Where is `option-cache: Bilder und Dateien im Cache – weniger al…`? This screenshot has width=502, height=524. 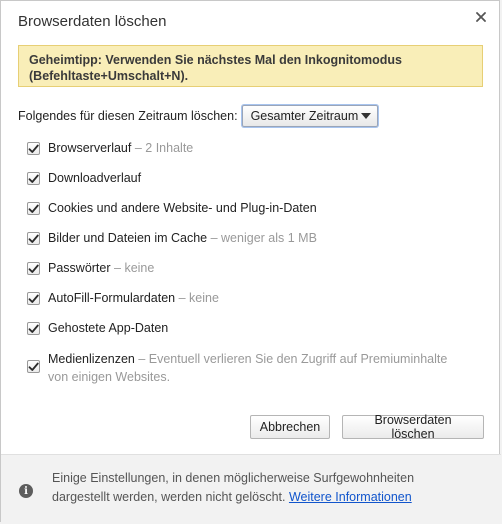 option-cache: Bilder und Dateien im Cache – weniger al… is located at coordinates (247, 238).